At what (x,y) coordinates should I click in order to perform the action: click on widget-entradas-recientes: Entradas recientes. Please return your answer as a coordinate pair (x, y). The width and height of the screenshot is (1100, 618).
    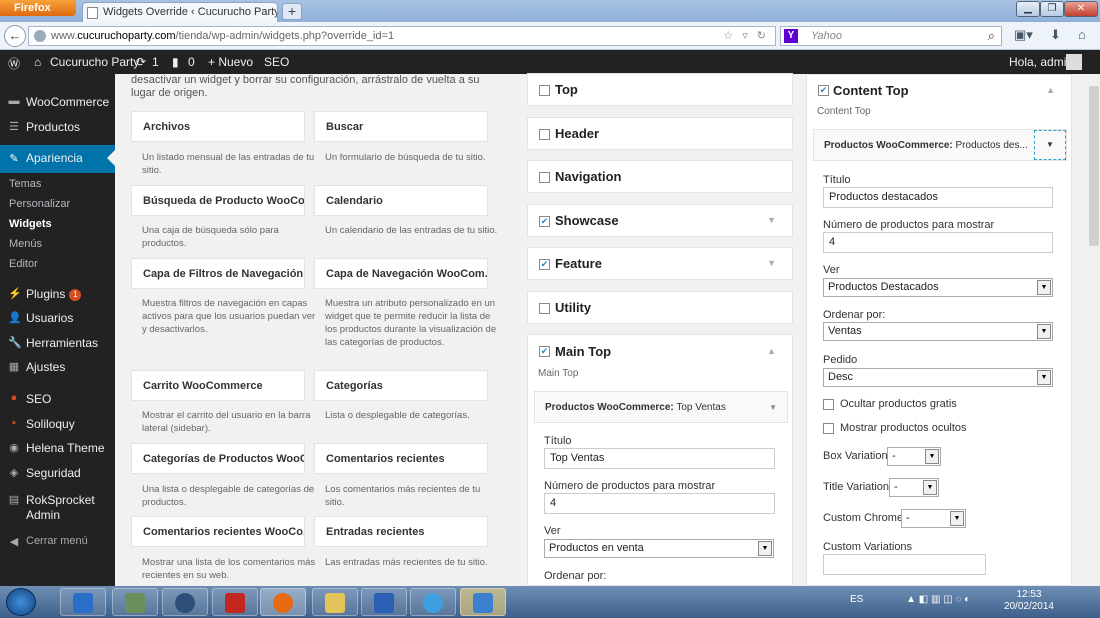
    Looking at the image, I should click on (401, 531).